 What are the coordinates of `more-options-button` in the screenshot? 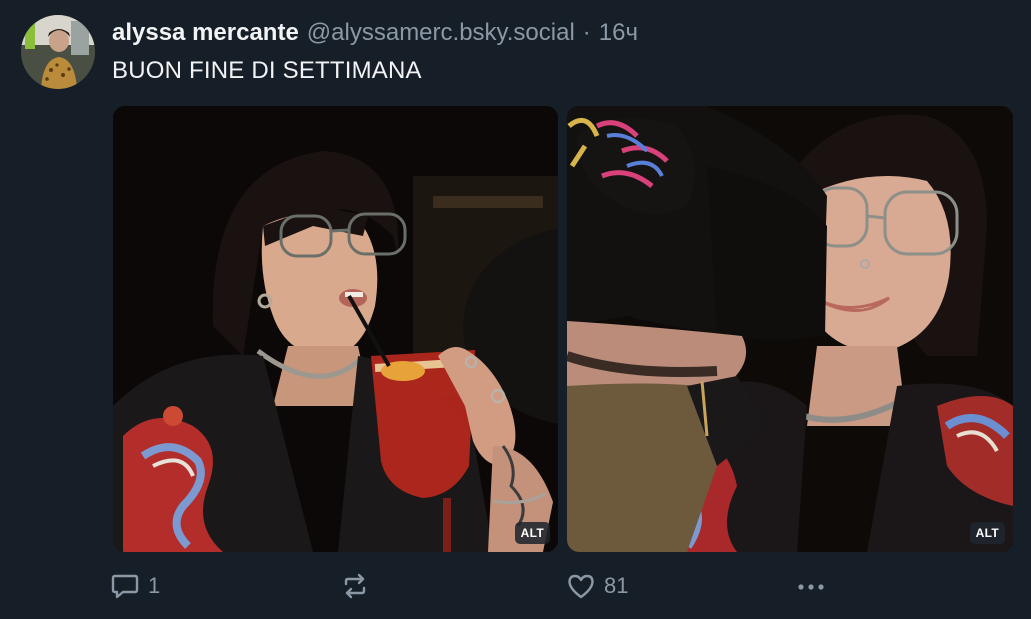 It's located at (811, 586).